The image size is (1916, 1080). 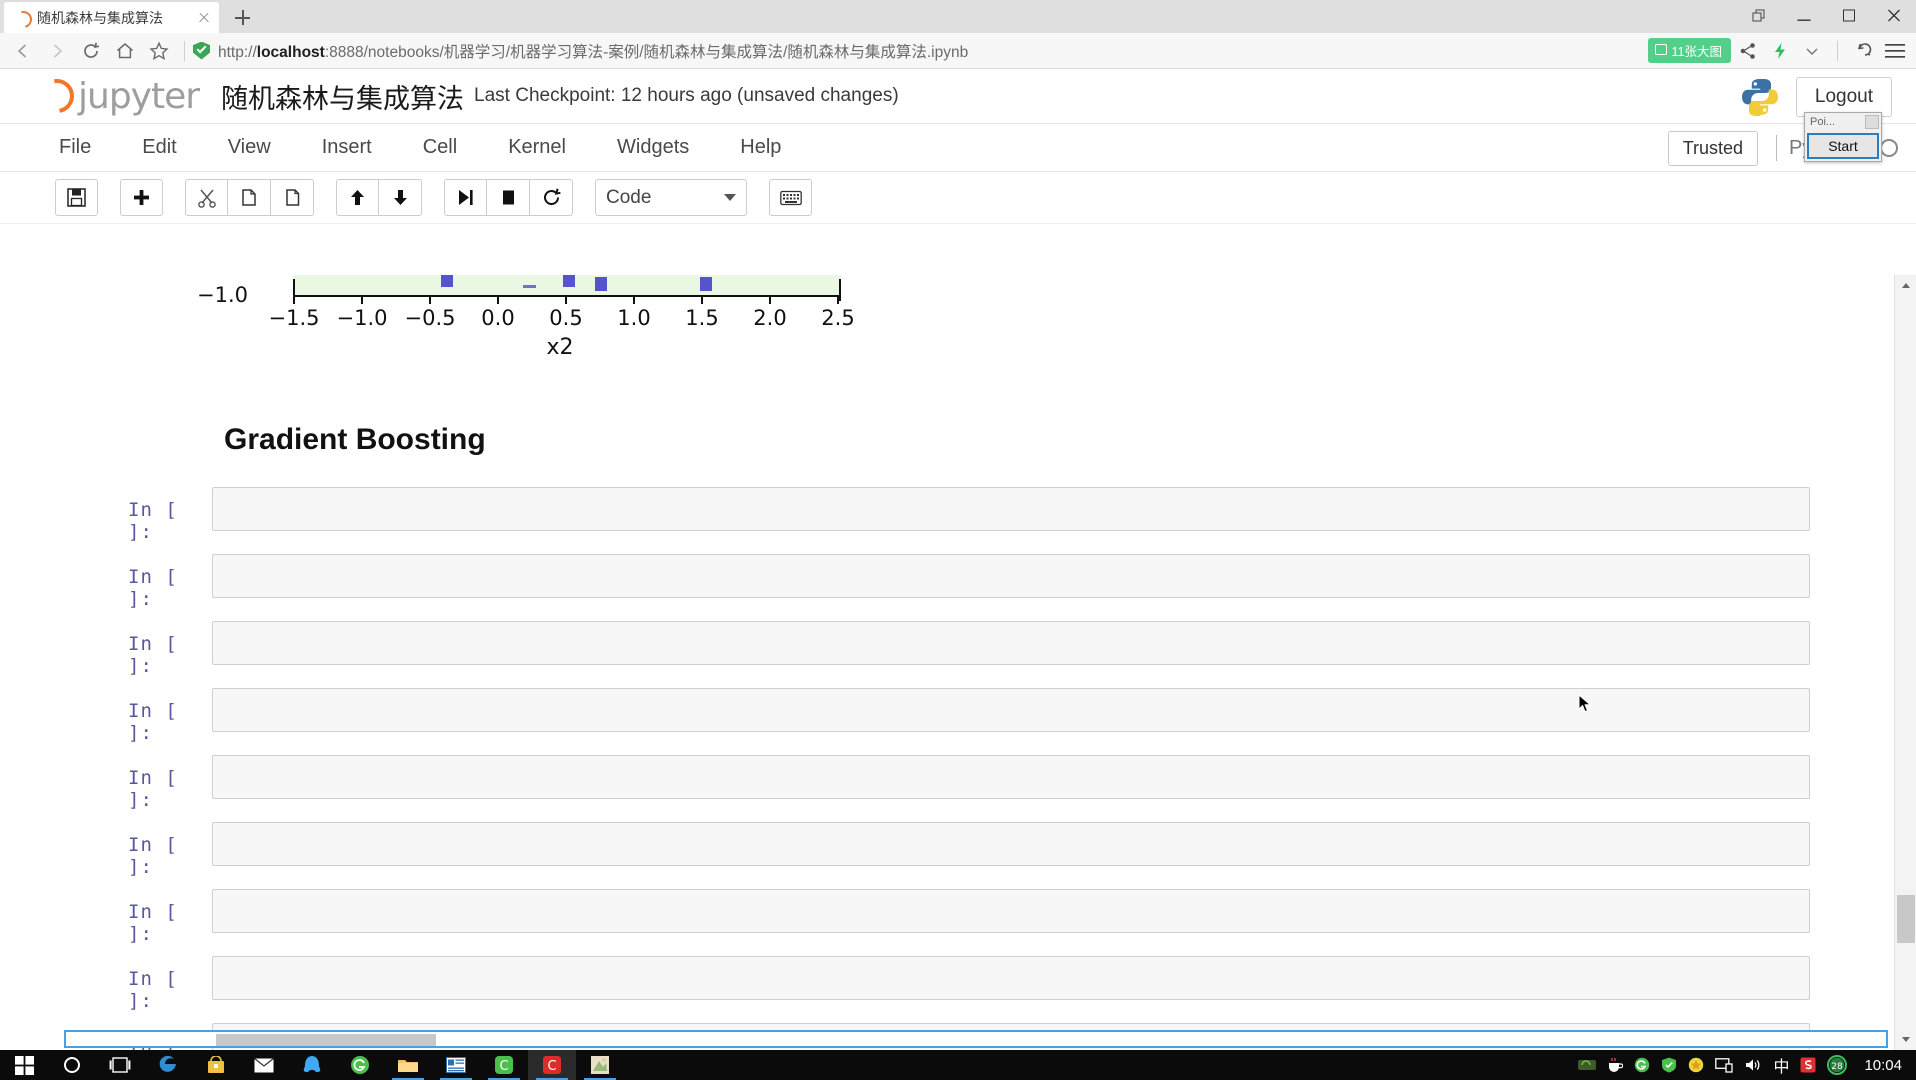 What do you see at coordinates (312, 1065) in the screenshot?
I see `qq-icon` at bounding box center [312, 1065].